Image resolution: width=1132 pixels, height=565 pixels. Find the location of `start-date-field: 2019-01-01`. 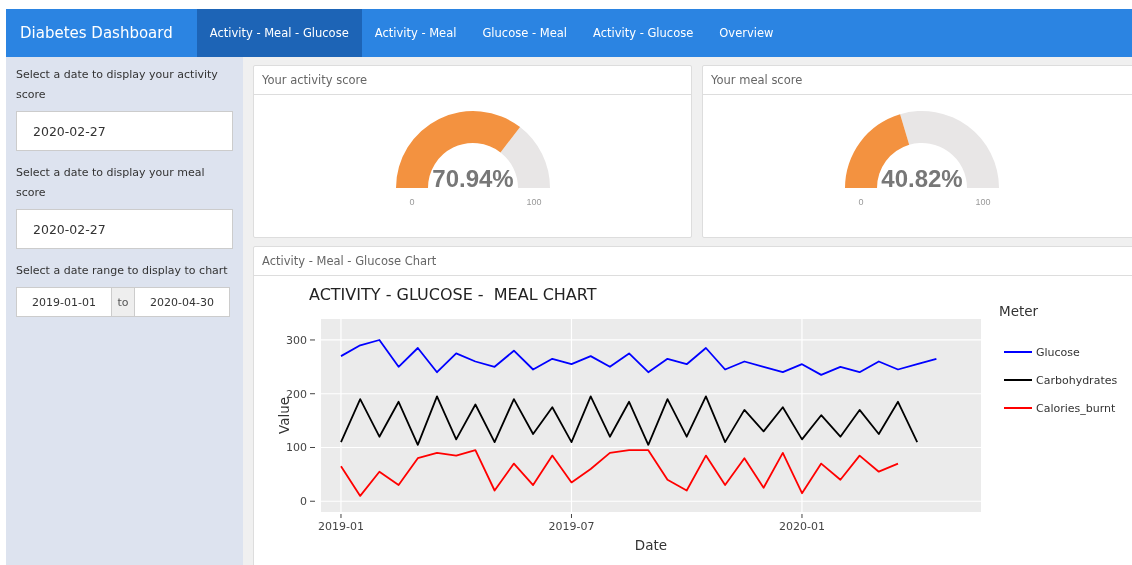

start-date-field: 2019-01-01 is located at coordinates (64, 302).